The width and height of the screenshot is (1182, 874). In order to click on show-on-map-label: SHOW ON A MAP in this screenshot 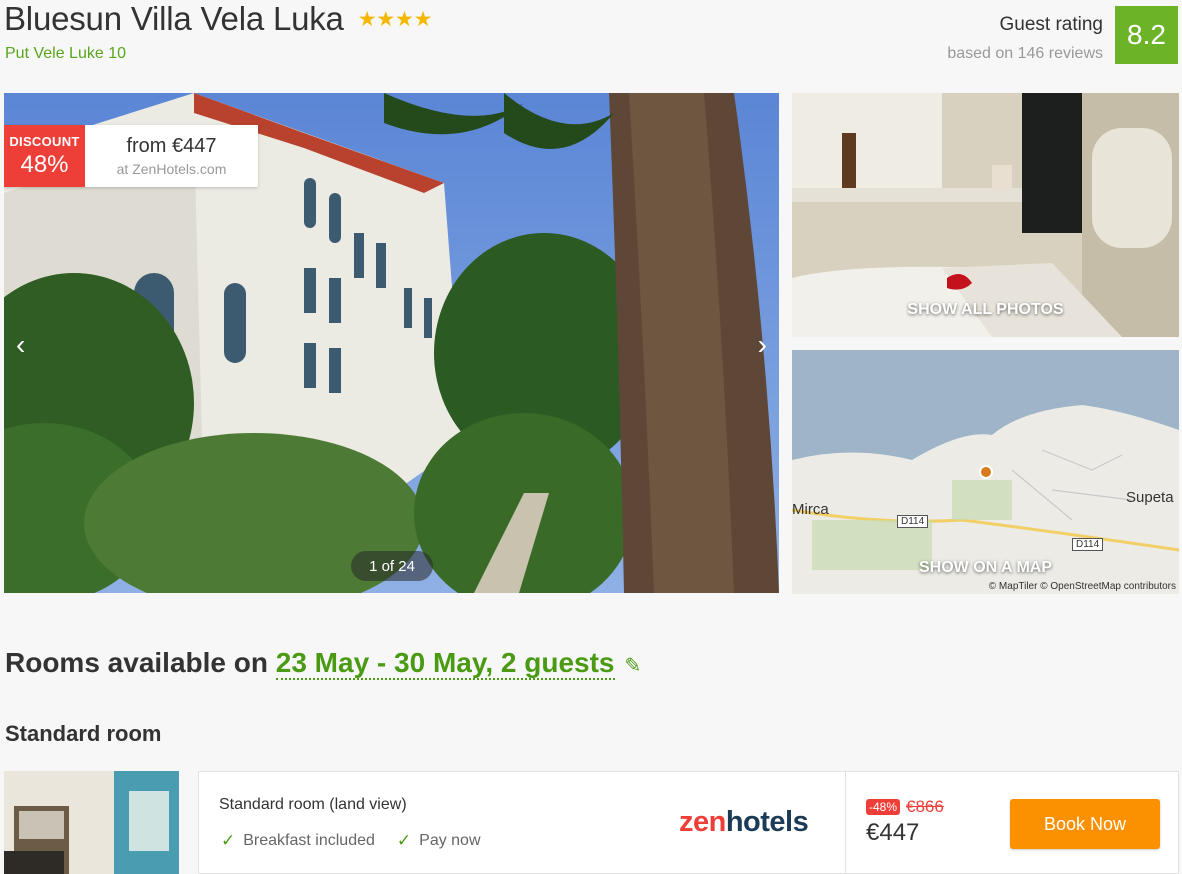, I will do `click(985, 567)`.